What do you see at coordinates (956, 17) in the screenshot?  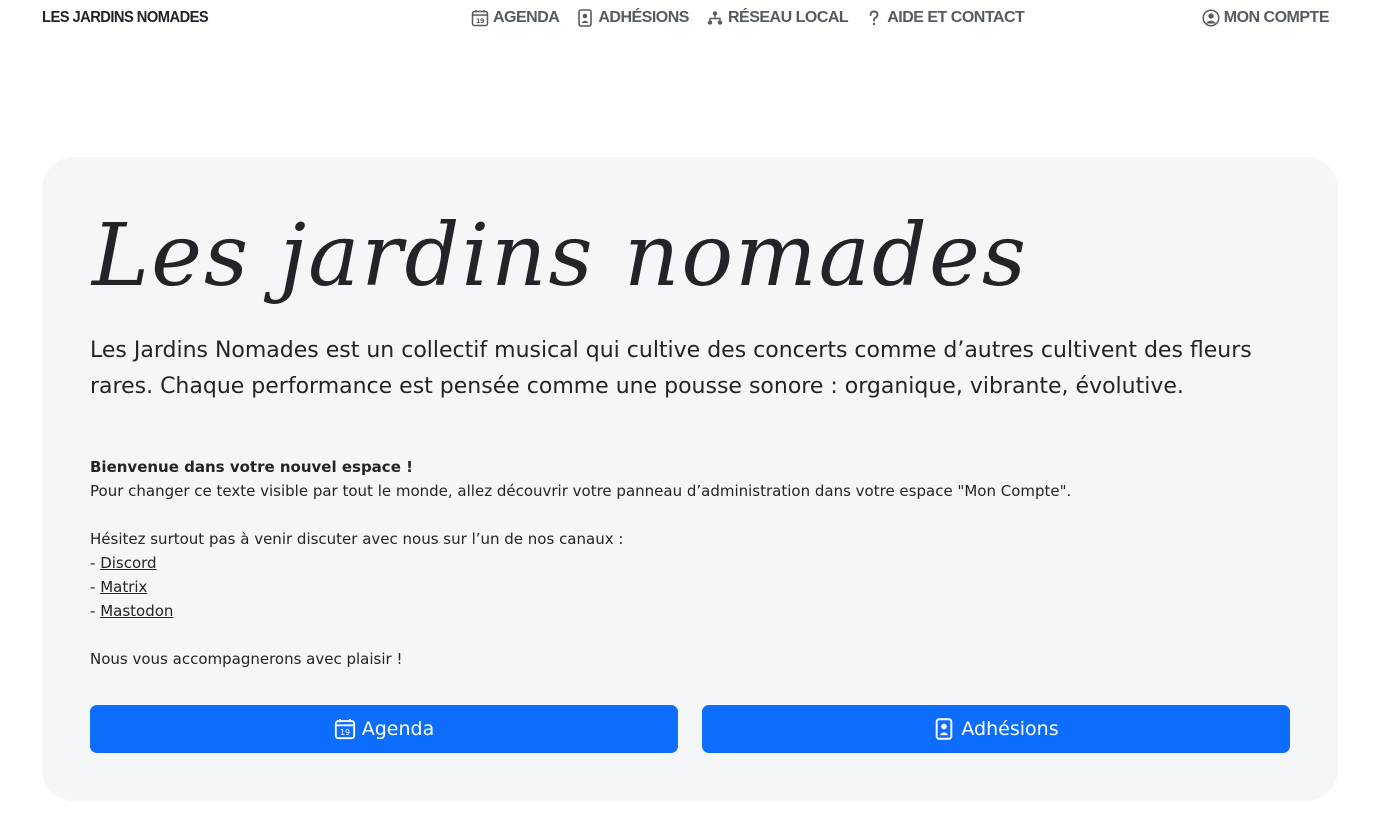 I see `nav-aide-label: AIDE ET CONTACT` at bounding box center [956, 17].